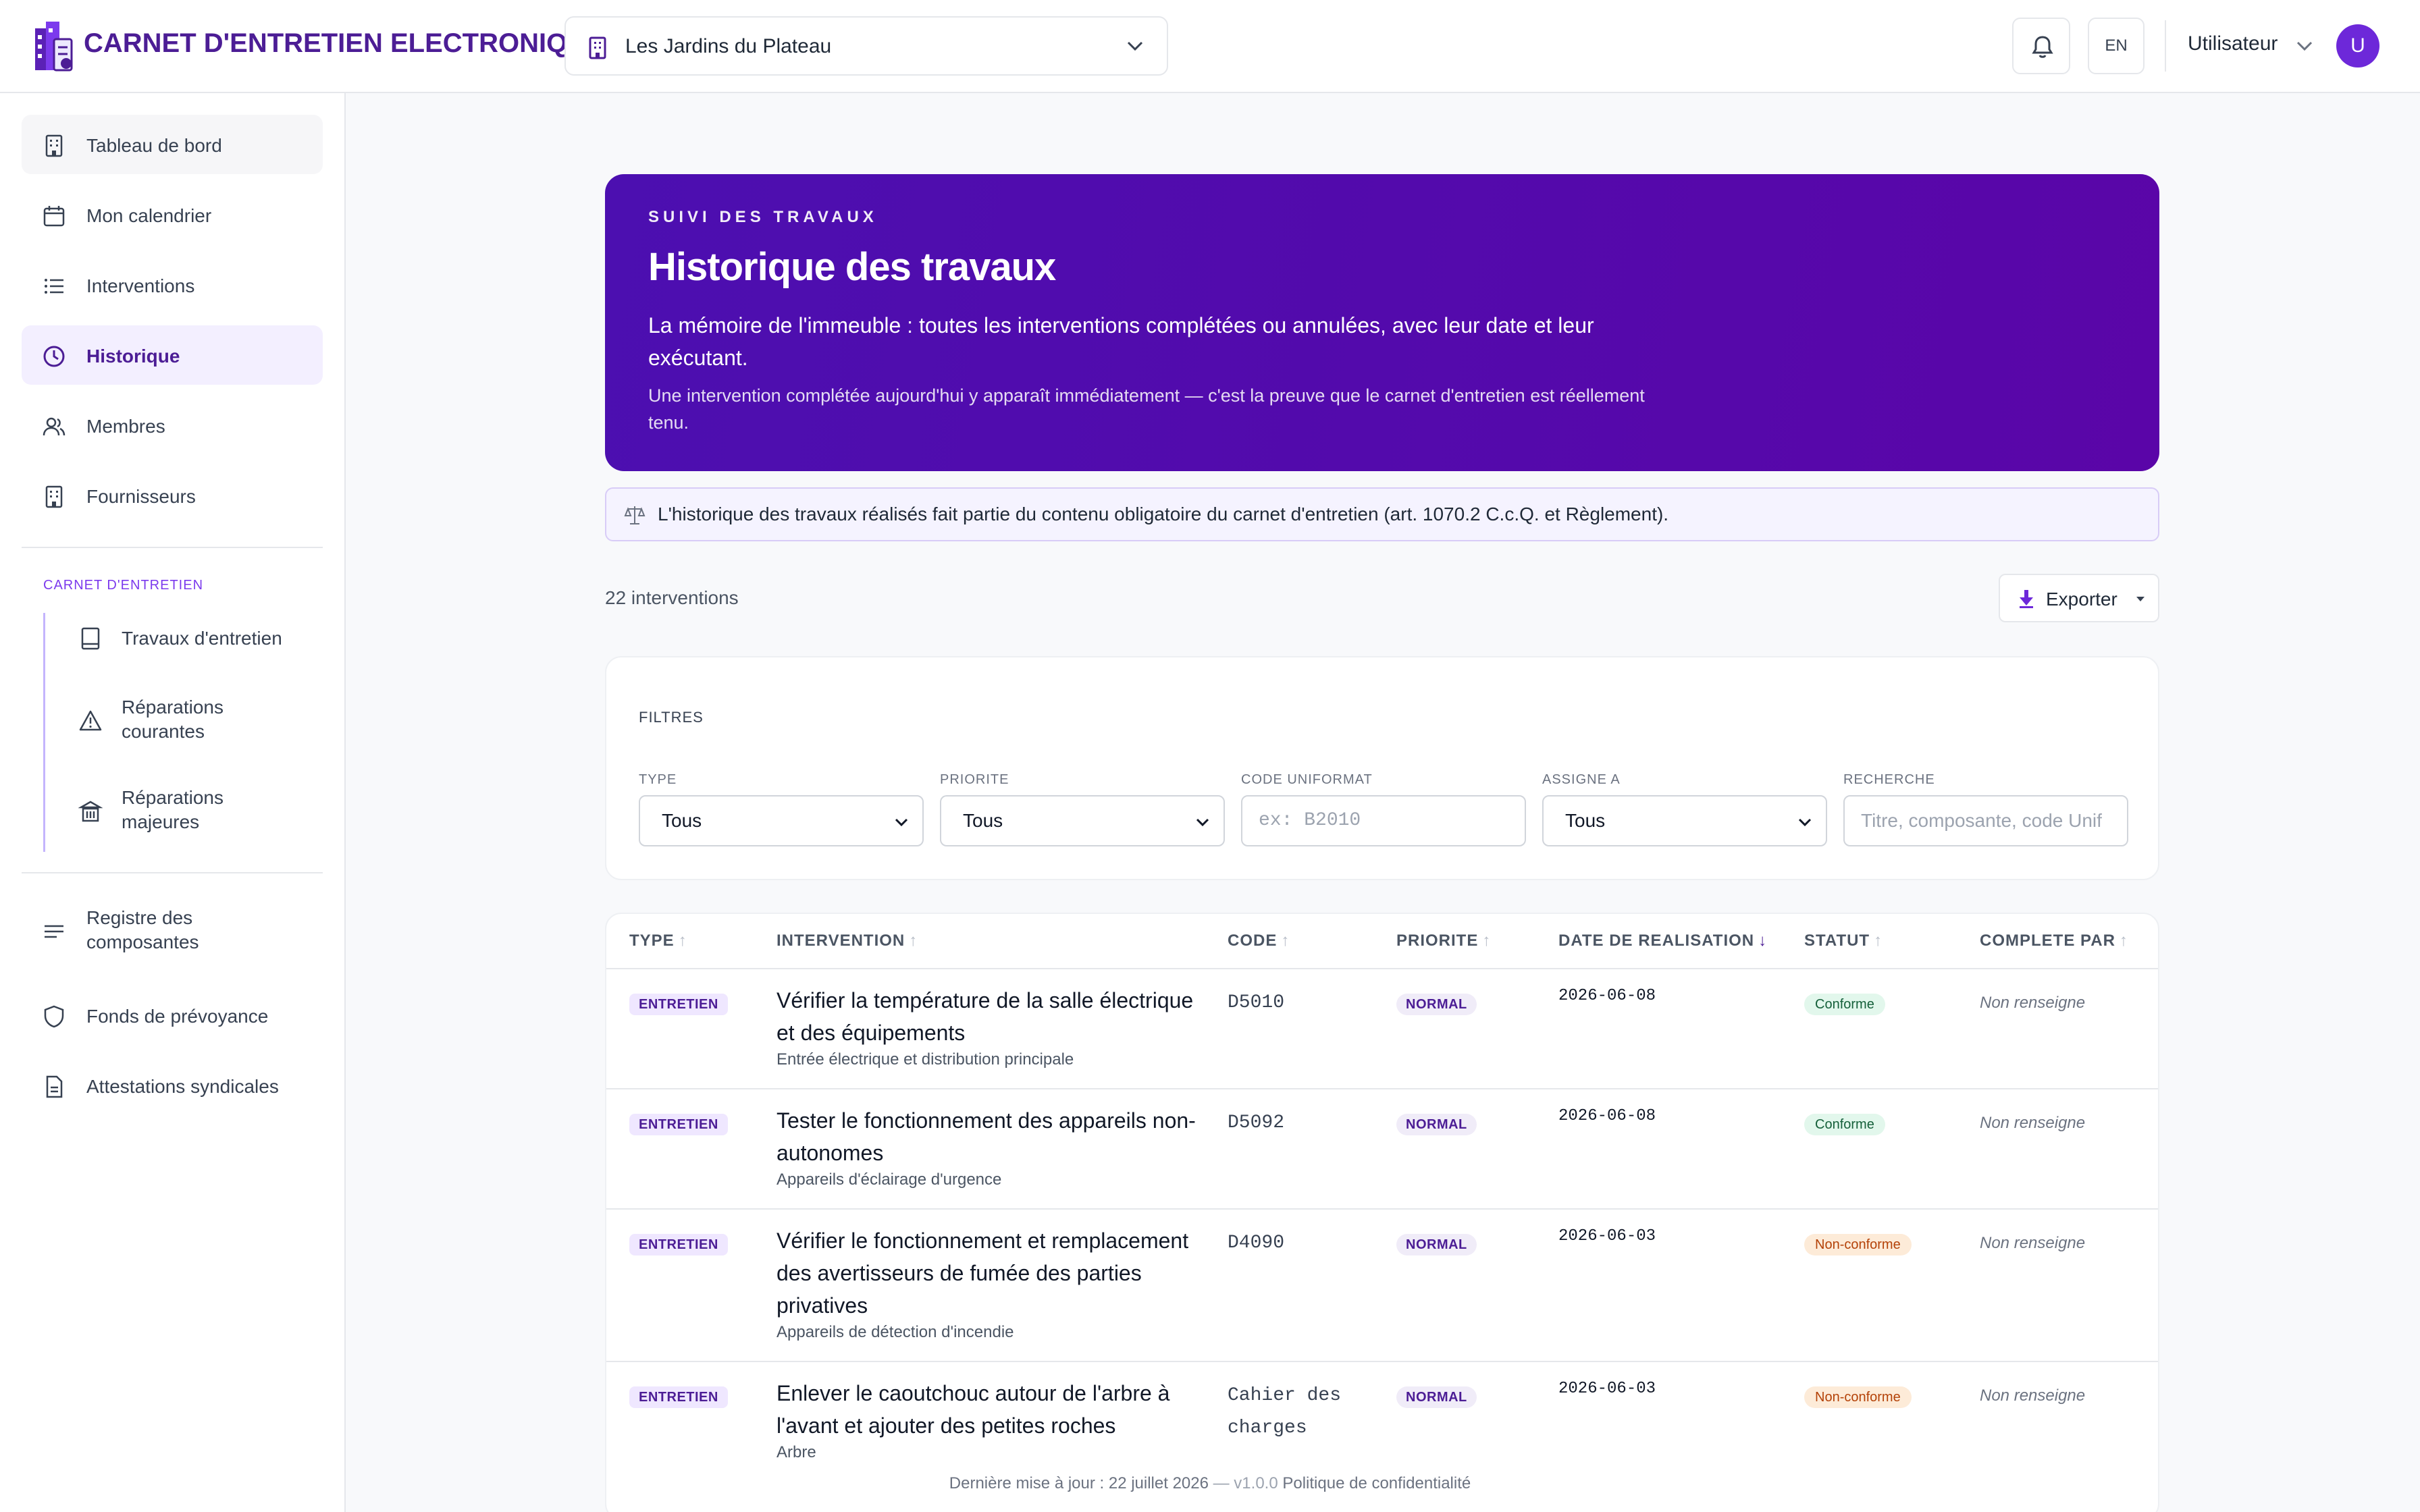 The image size is (2420, 1512). I want to click on sidebar-group-title: CARNET D'ENTRETIEN, so click(123, 585).